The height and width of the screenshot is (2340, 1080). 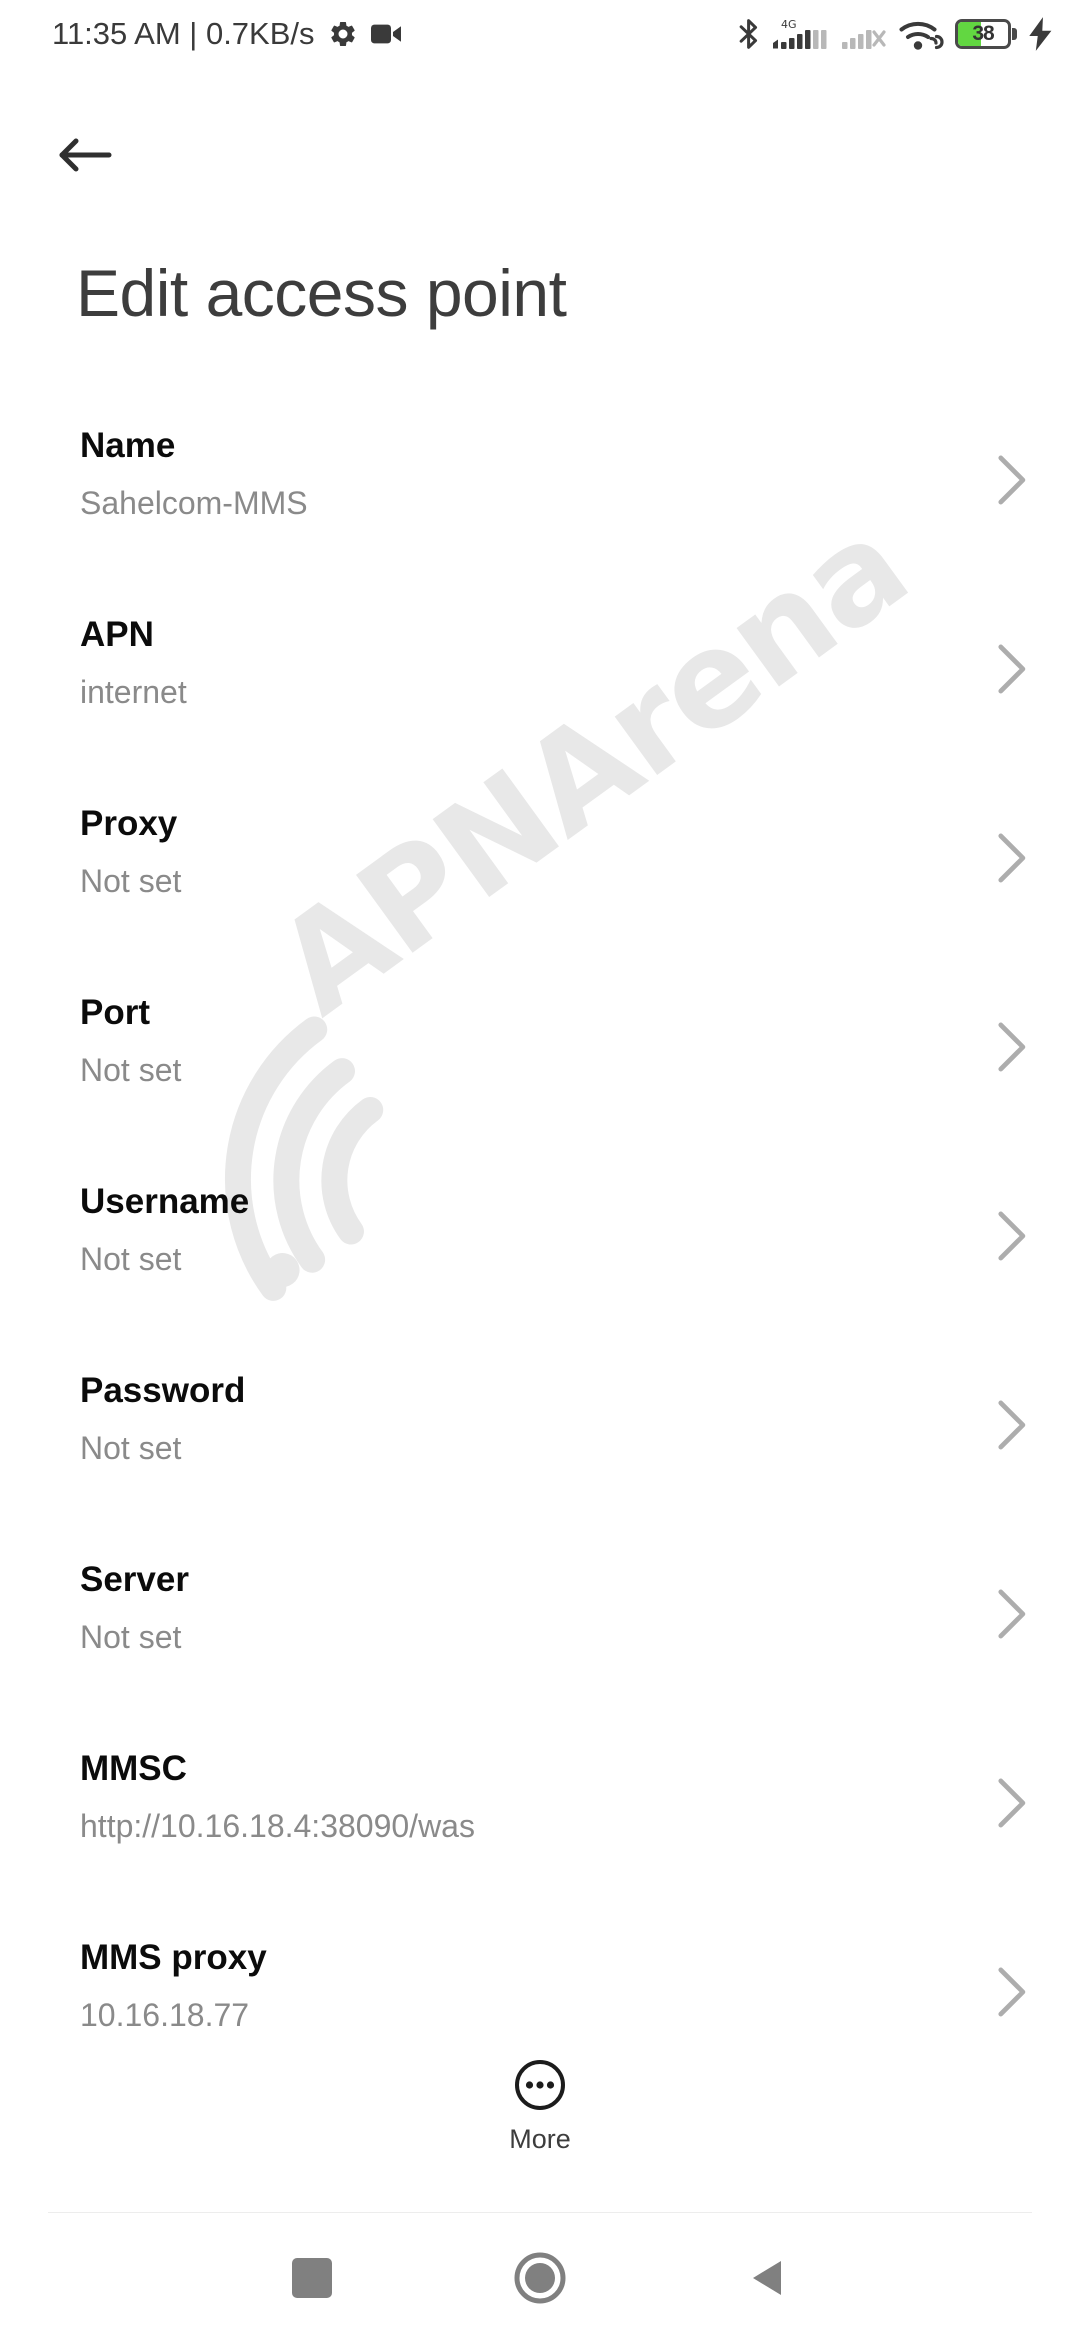 I want to click on system-navigation-bar, so click(x=540, y=2277).